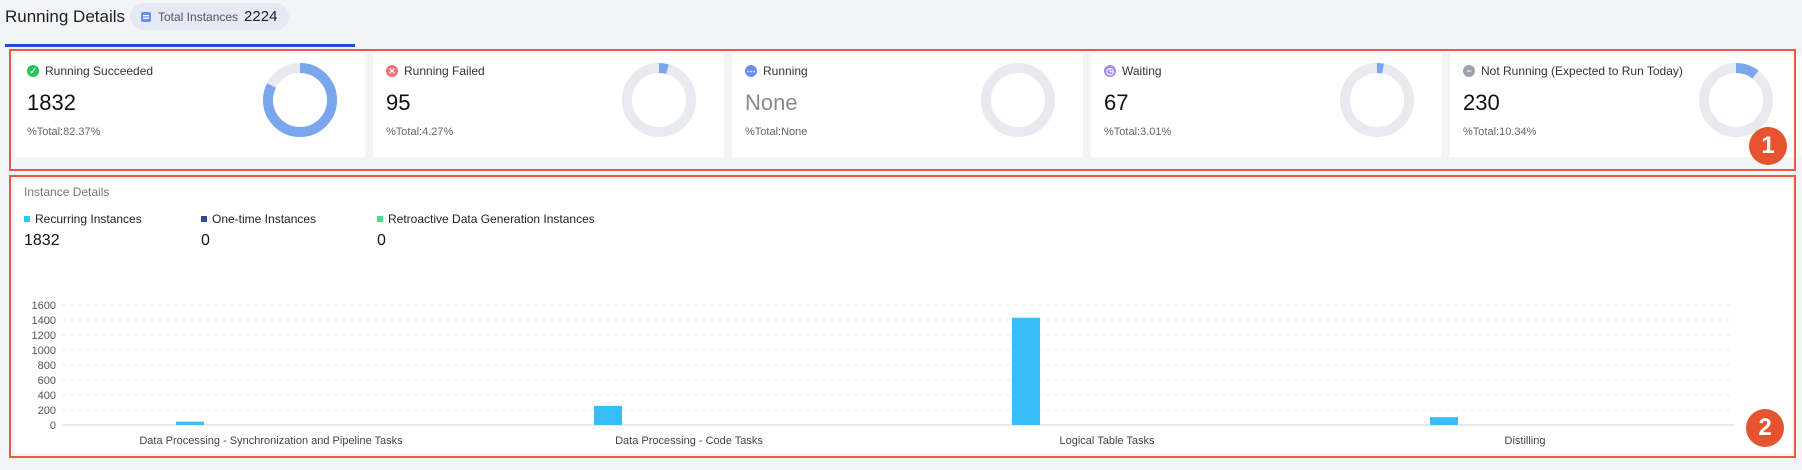  What do you see at coordinates (198, 16) in the screenshot?
I see `total-instances-label: Total Instances` at bounding box center [198, 16].